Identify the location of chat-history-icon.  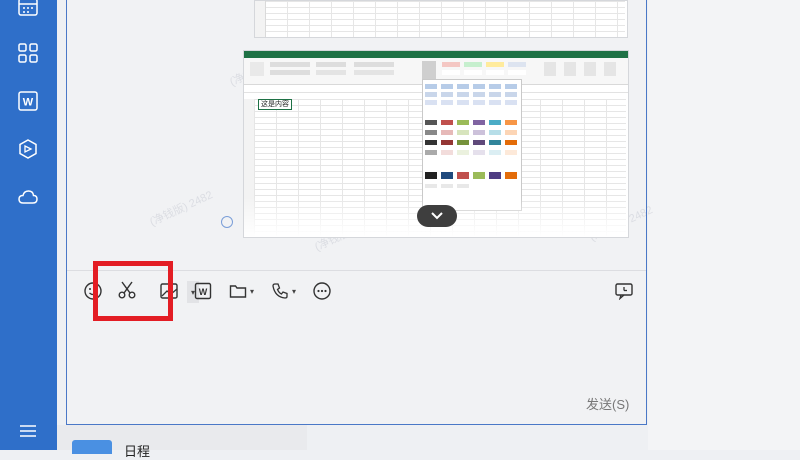
(624, 291).